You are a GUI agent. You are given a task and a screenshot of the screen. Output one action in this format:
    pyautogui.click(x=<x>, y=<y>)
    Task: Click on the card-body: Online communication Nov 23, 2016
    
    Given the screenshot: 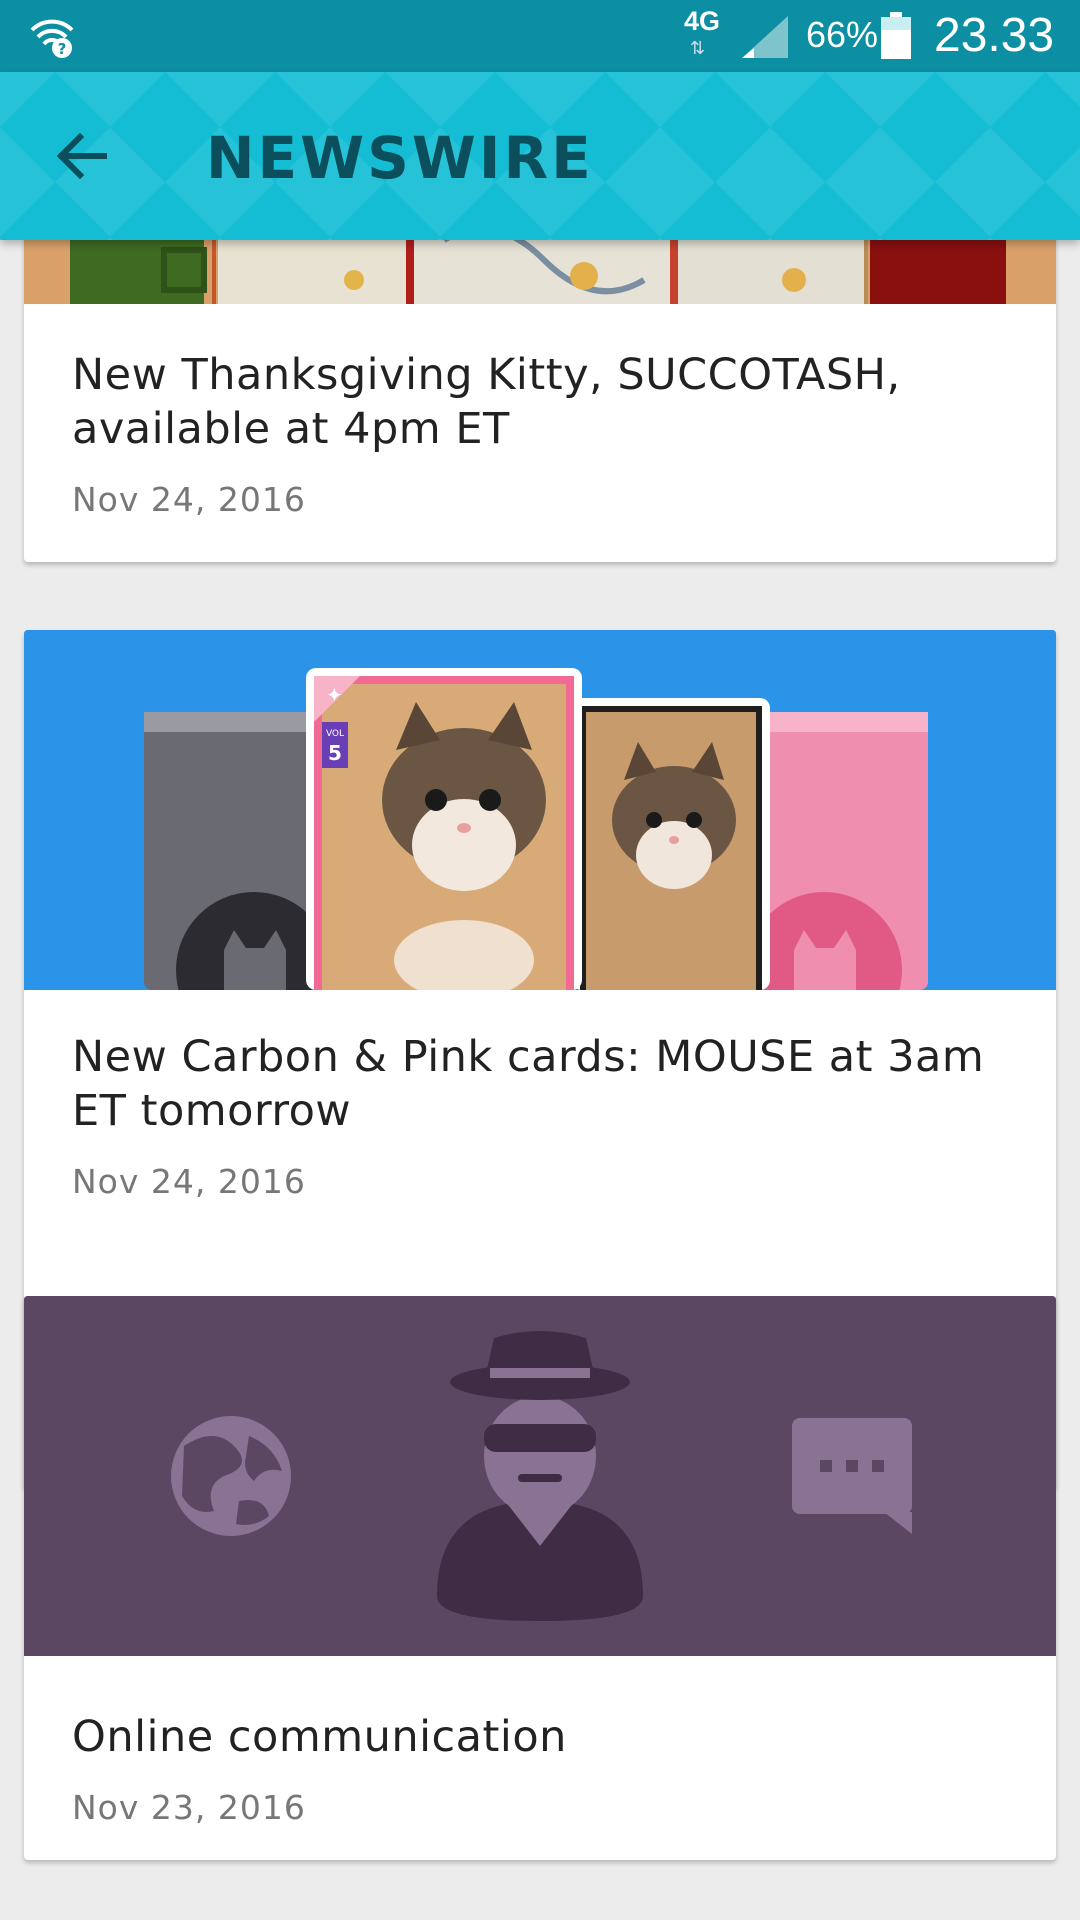 What is the action you would take?
    pyautogui.click(x=540, y=1768)
    